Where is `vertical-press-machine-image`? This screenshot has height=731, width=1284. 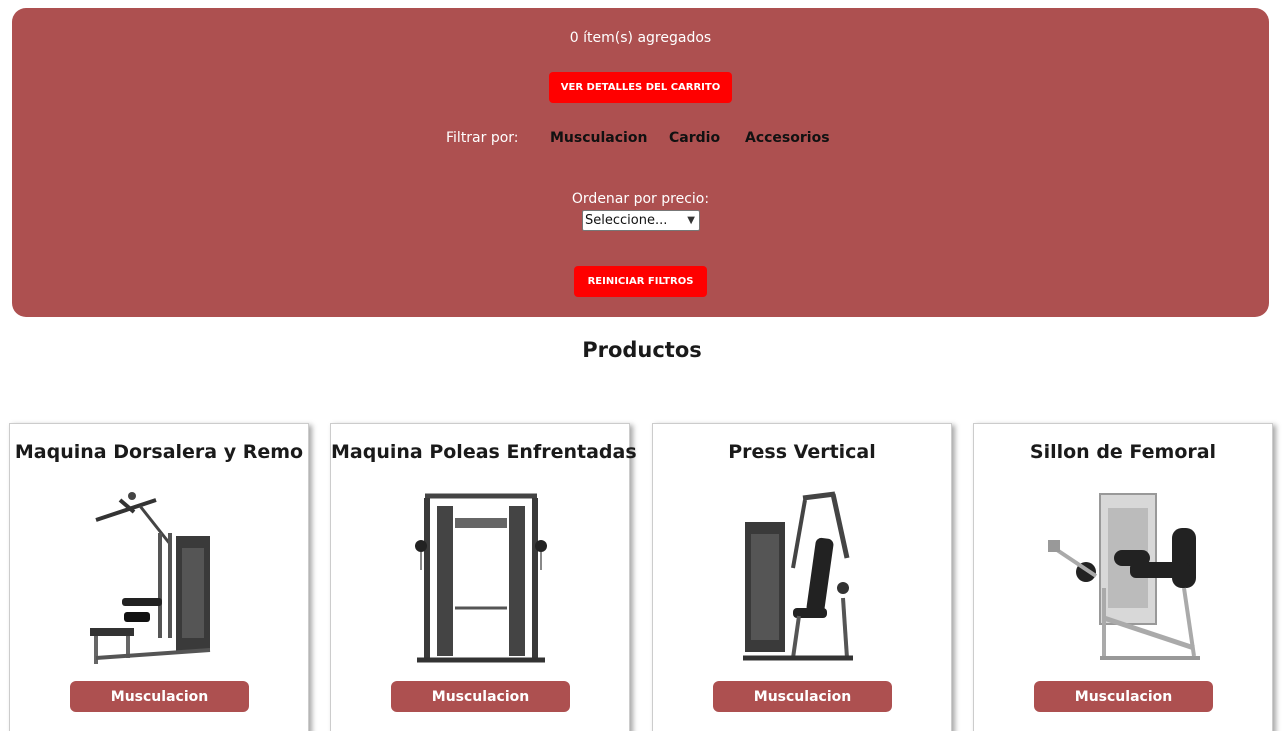 vertical-press-machine-image is located at coordinates (798, 576).